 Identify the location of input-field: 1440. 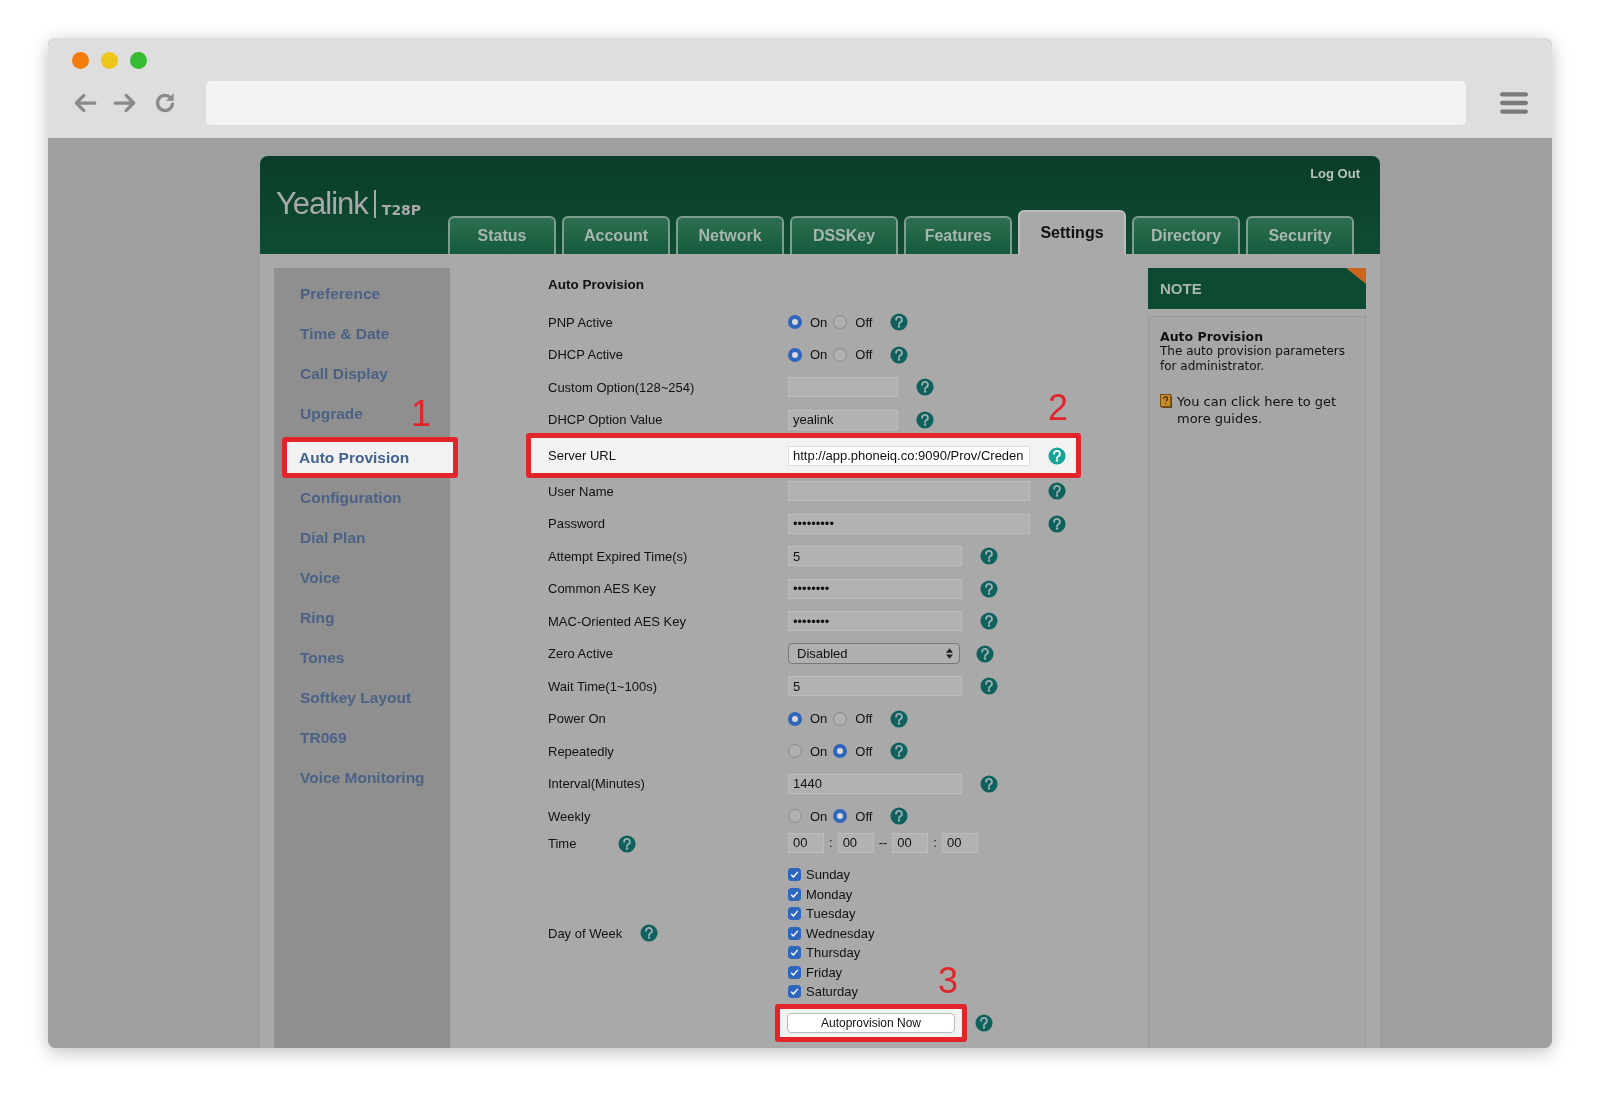
(875, 783).